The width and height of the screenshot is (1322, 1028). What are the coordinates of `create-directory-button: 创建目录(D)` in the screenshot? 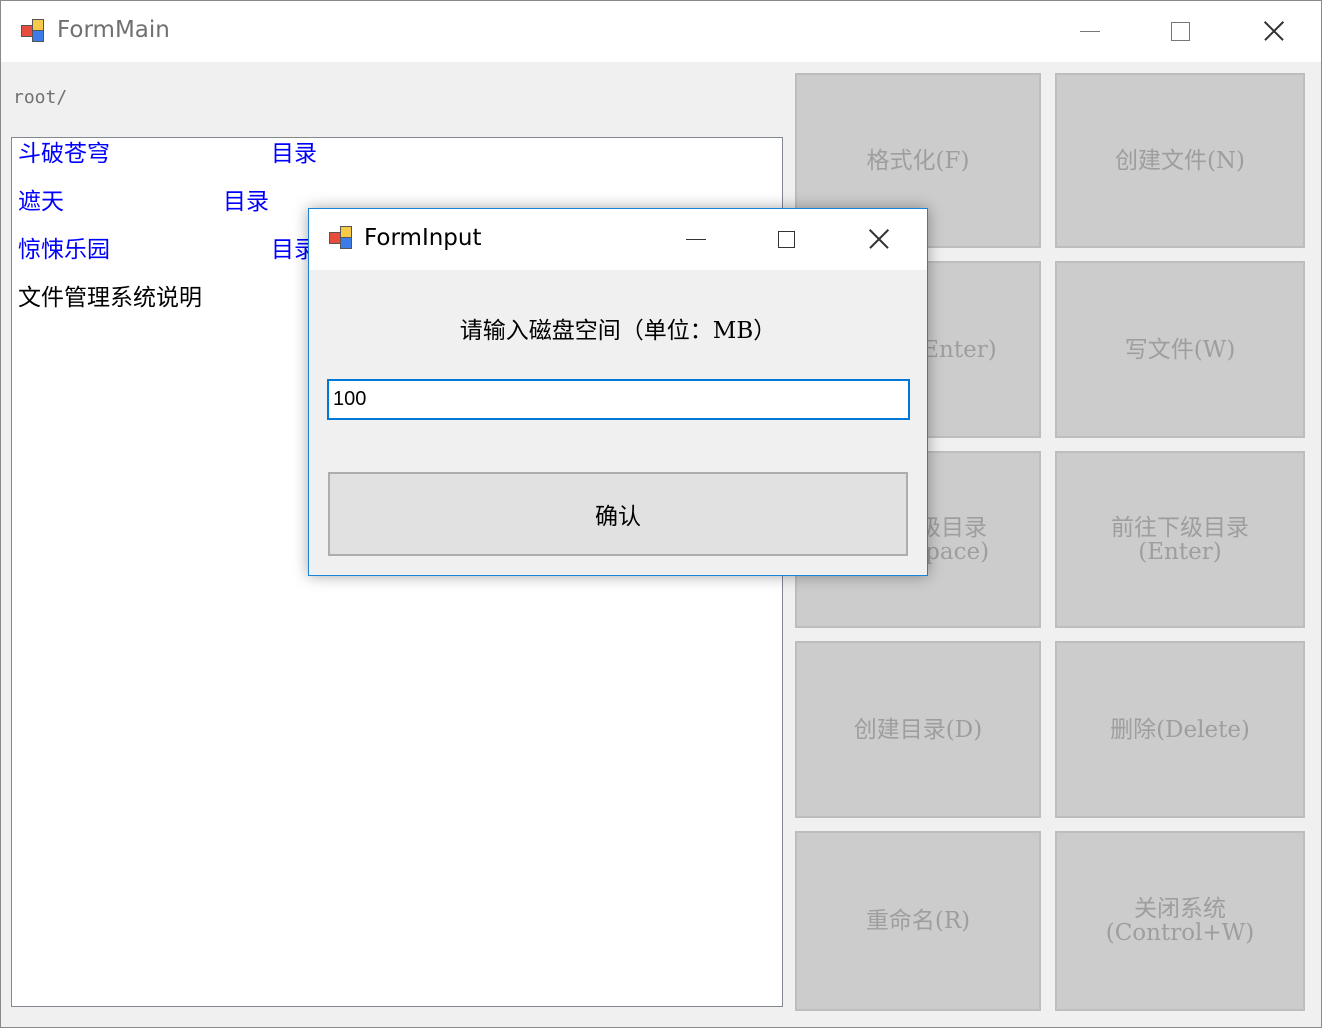 It's located at (918, 729).